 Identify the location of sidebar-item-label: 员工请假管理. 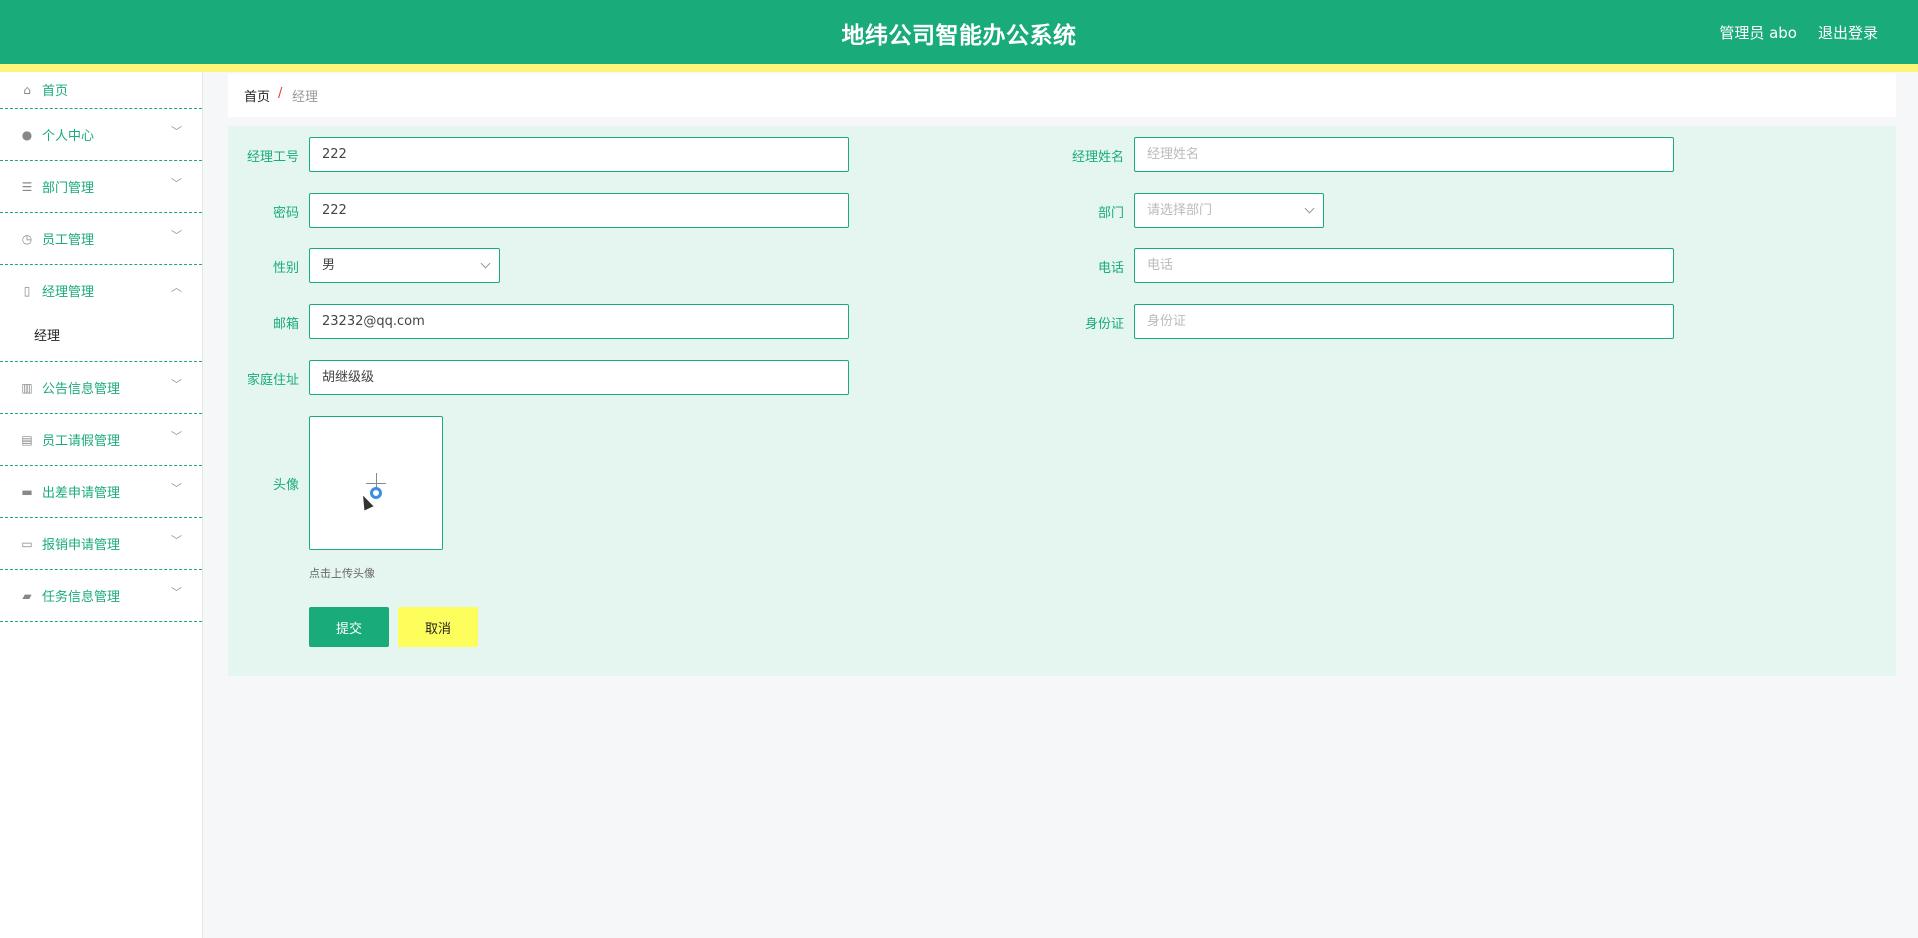
(81, 441).